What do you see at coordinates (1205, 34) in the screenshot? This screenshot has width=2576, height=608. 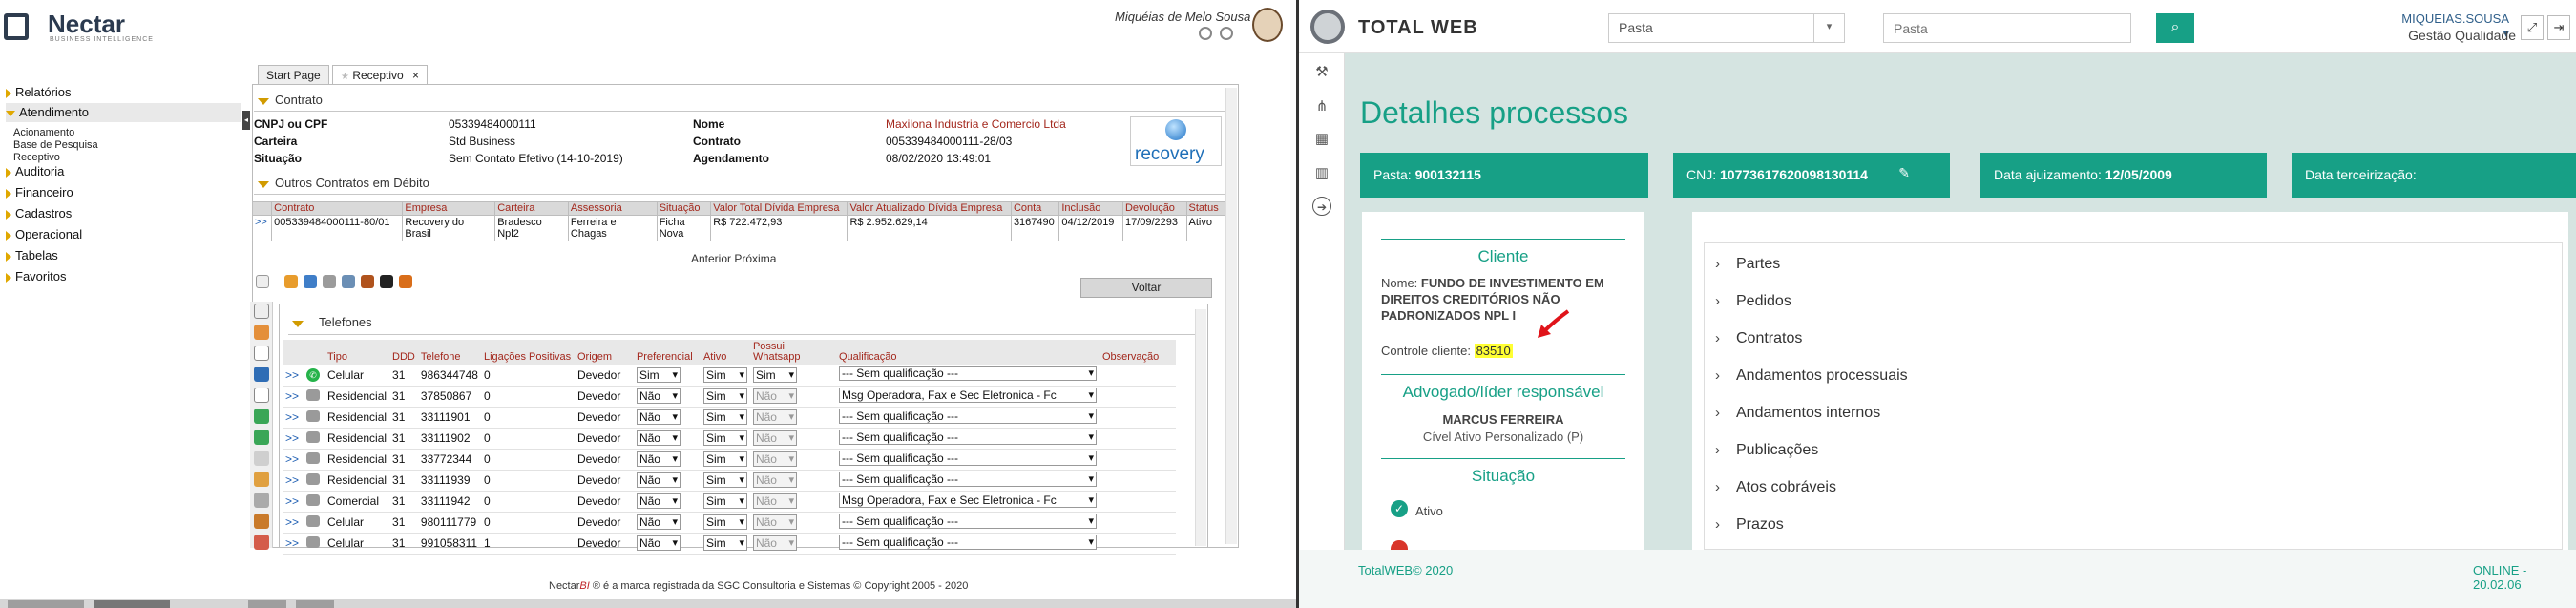 I see `chat-icon` at bounding box center [1205, 34].